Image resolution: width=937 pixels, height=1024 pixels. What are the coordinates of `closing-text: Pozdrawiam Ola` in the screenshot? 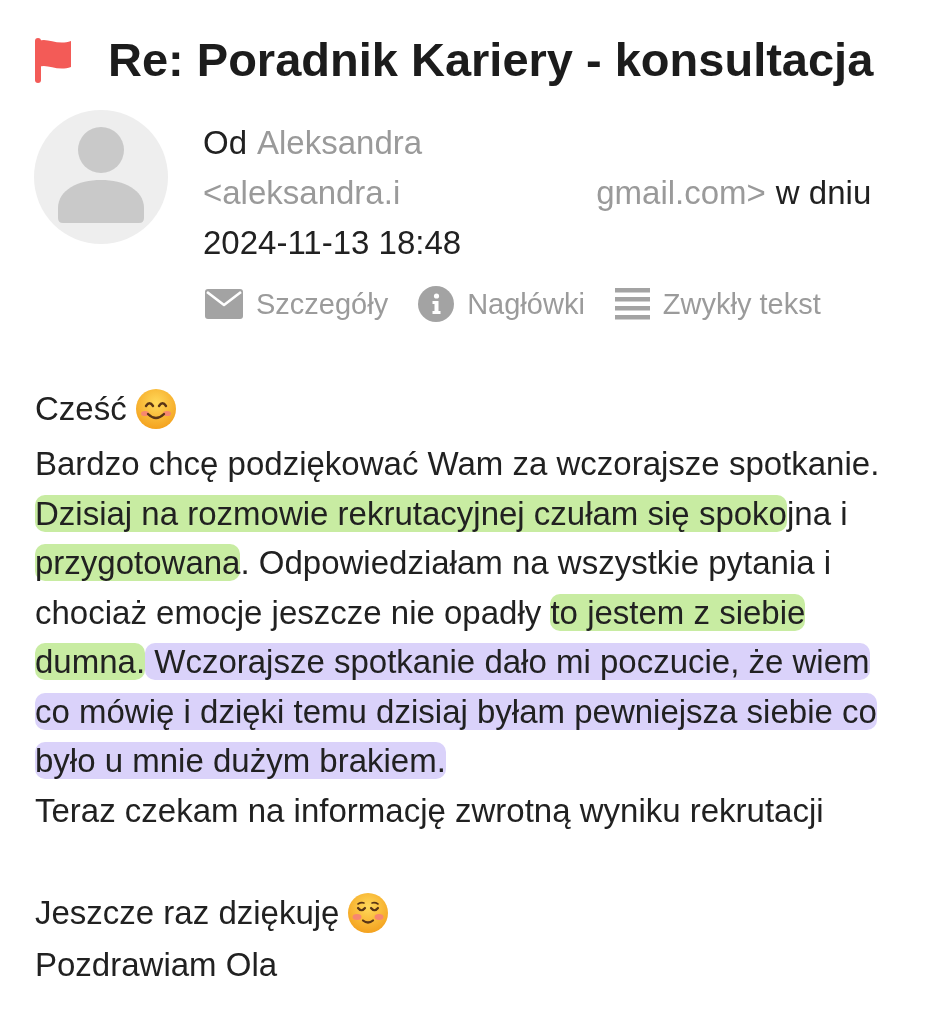 It's located at (156, 965).